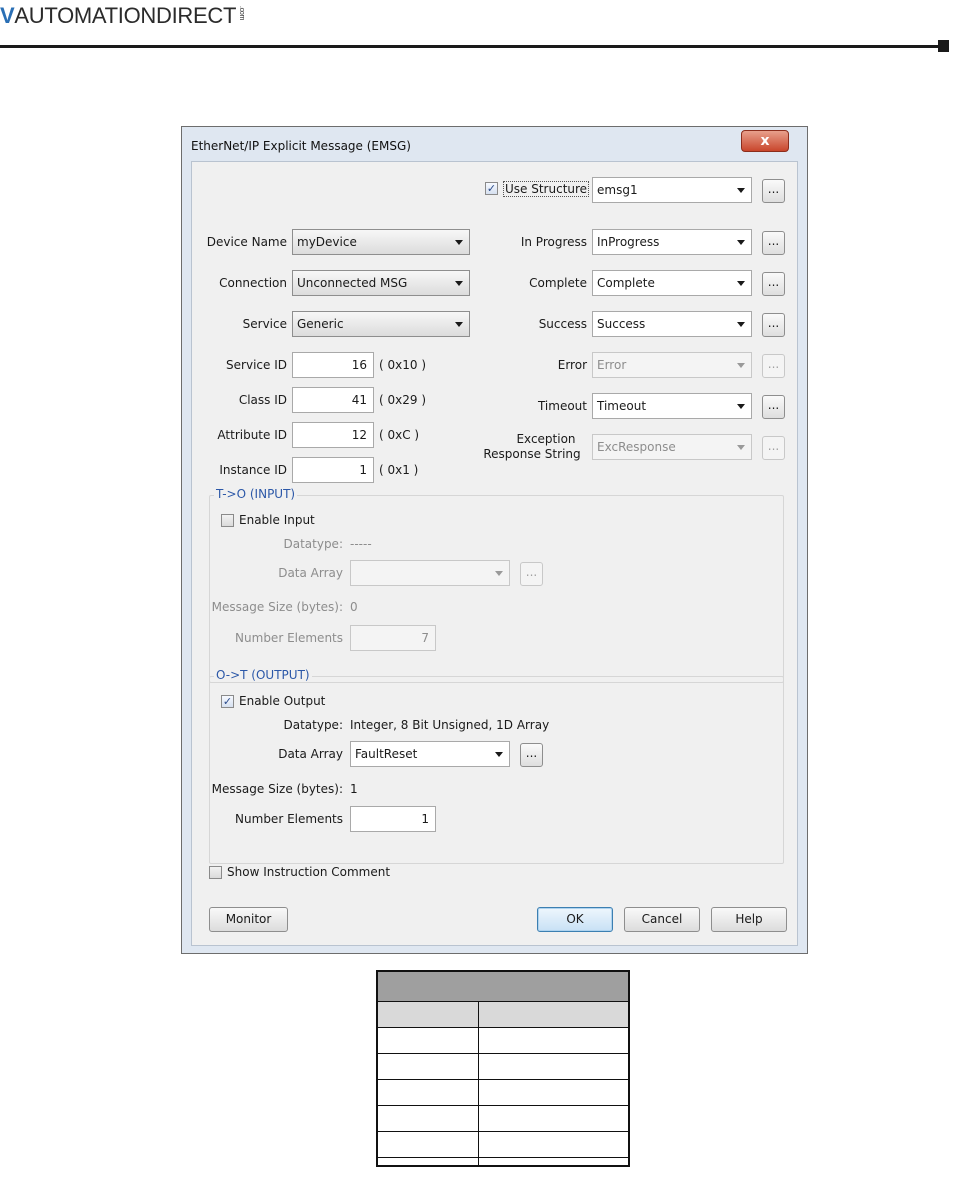 The image size is (953, 1194). What do you see at coordinates (503, 1015) in the screenshot?
I see `table-subheader-row` at bounding box center [503, 1015].